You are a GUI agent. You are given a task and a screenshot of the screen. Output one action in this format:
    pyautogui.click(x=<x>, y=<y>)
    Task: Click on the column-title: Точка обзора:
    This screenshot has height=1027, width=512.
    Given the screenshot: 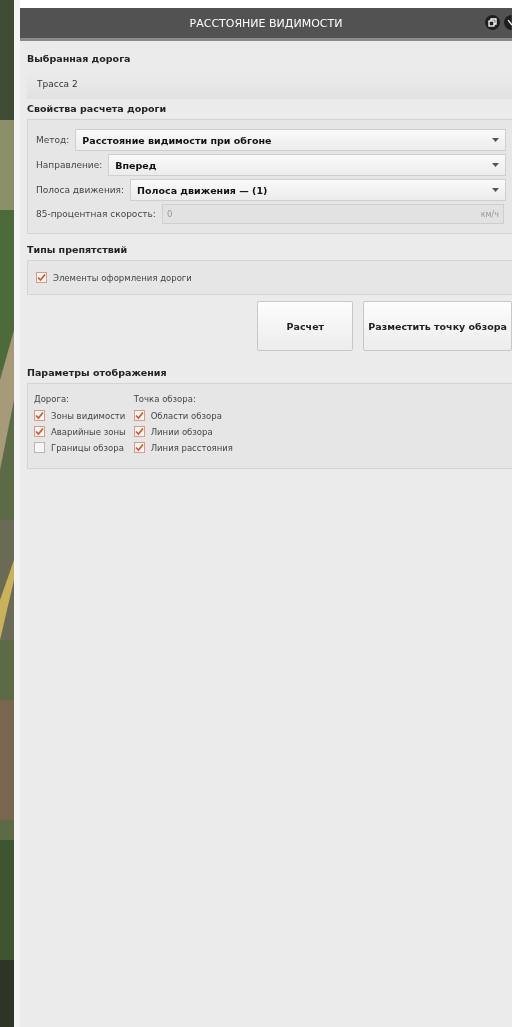 What is the action you would take?
    pyautogui.click(x=165, y=399)
    